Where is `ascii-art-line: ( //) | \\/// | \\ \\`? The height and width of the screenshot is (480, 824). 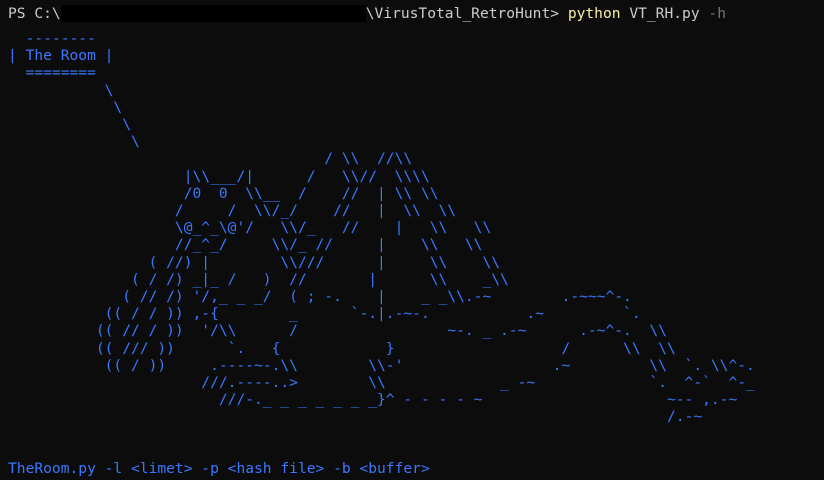
ascii-art-line: ( //) | \\/// | \\ \\ is located at coordinates (254, 262).